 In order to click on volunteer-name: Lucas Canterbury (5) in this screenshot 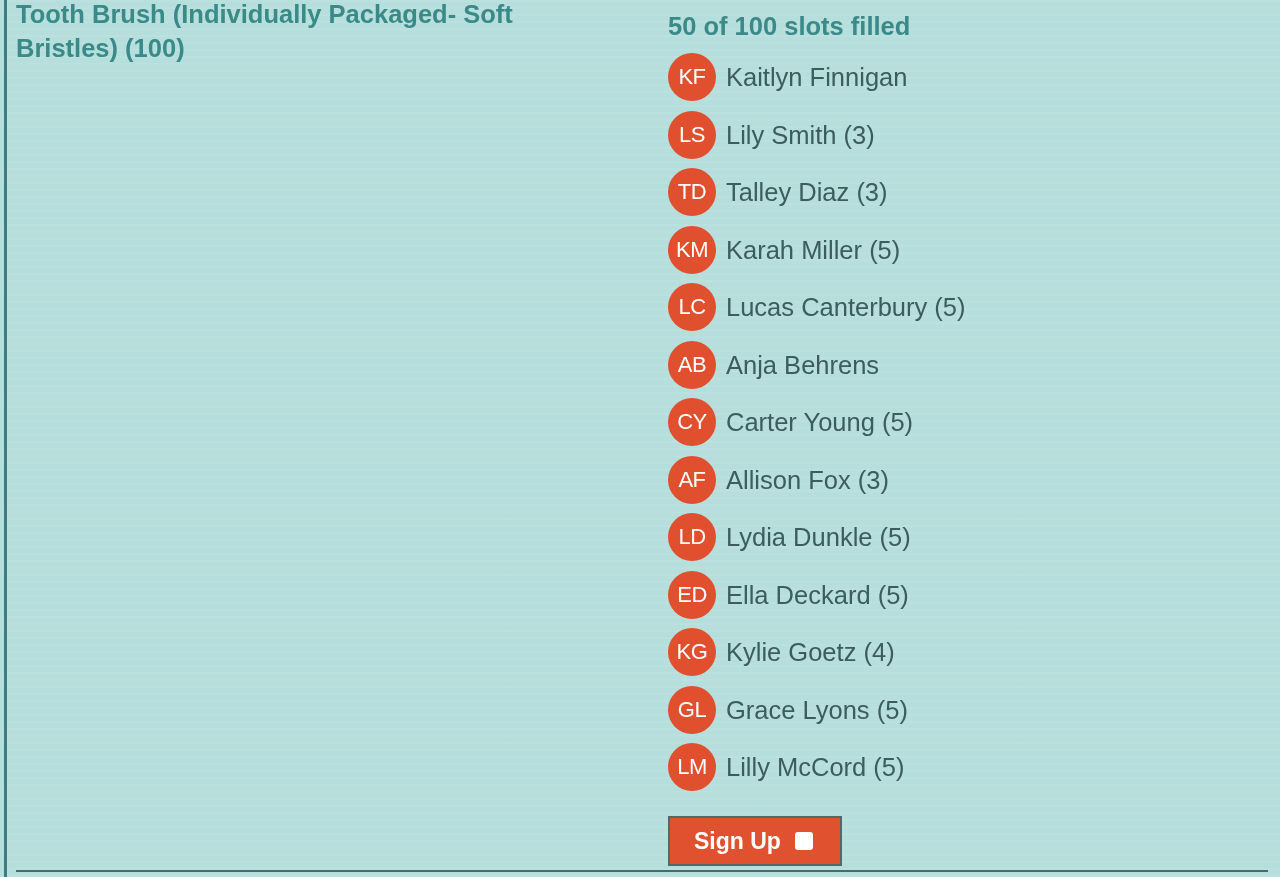, I will do `click(846, 307)`.